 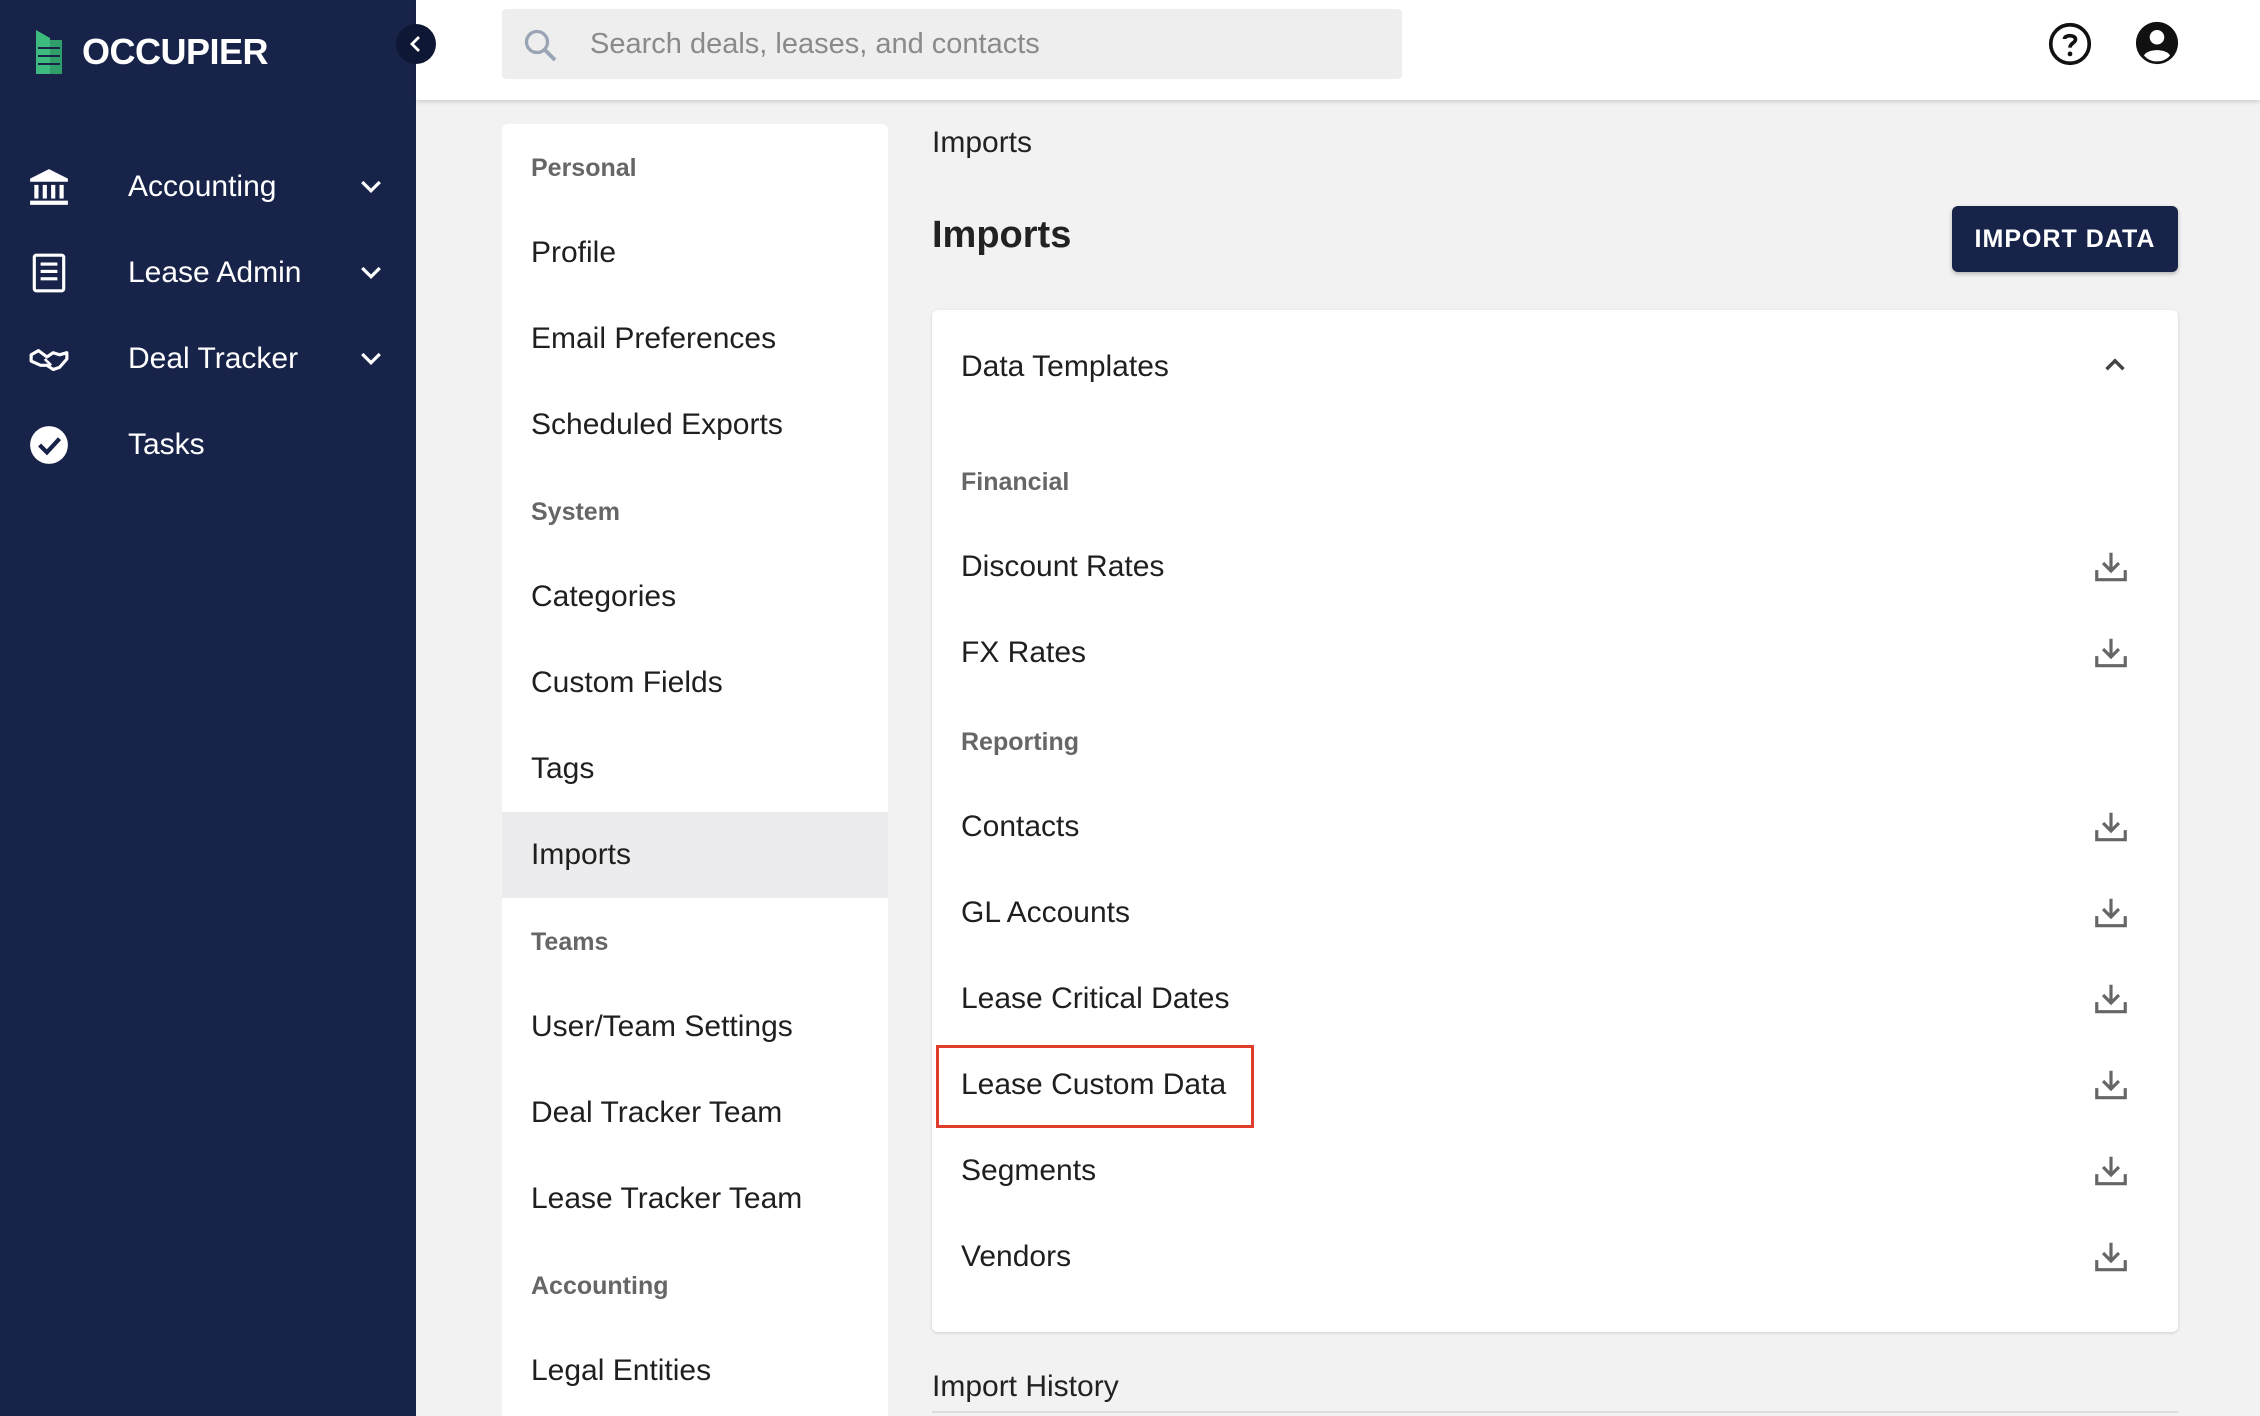 I want to click on template-row-vendors: Vendors, so click(x=1555, y=1257).